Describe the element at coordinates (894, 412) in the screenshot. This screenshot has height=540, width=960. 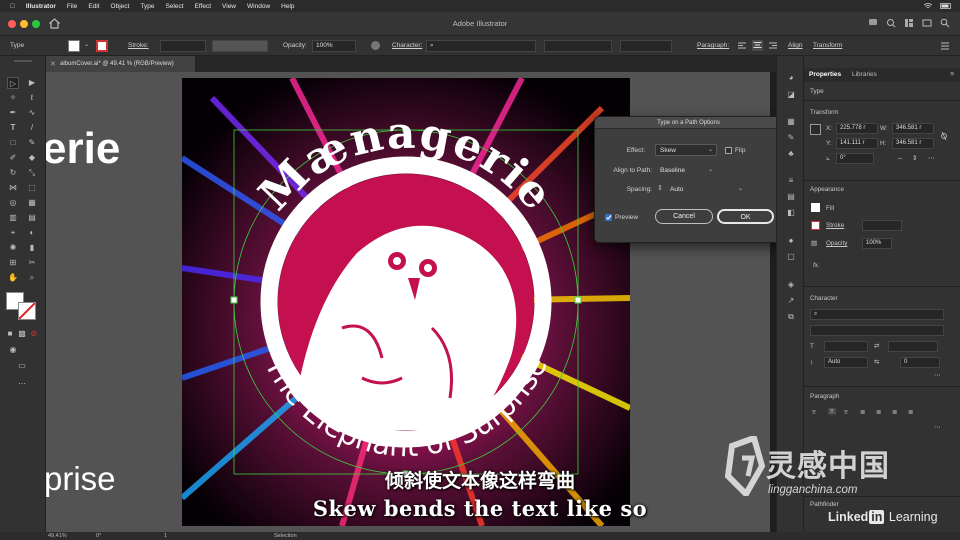
I see `para-justify-right-icon: ≣` at that location.